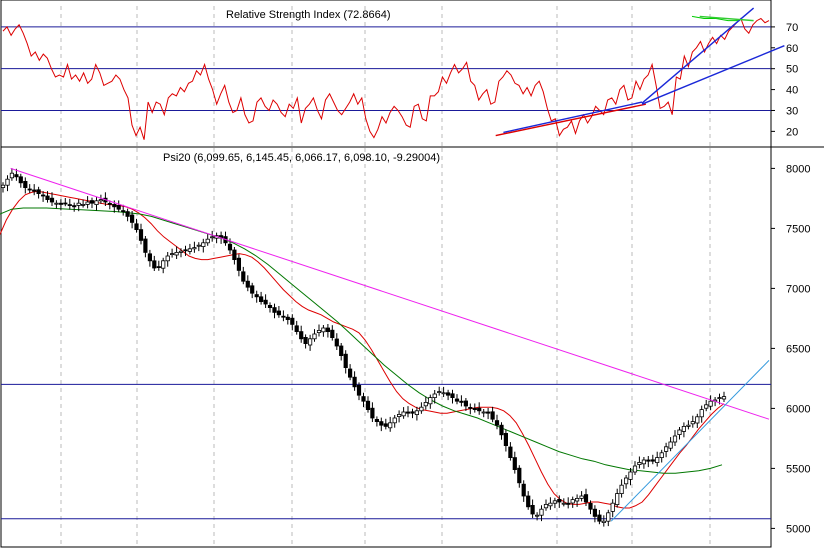 The height and width of the screenshot is (548, 824). What do you see at coordinates (792, 49) in the screenshot?
I see `rsi-tick-label: 60` at bounding box center [792, 49].